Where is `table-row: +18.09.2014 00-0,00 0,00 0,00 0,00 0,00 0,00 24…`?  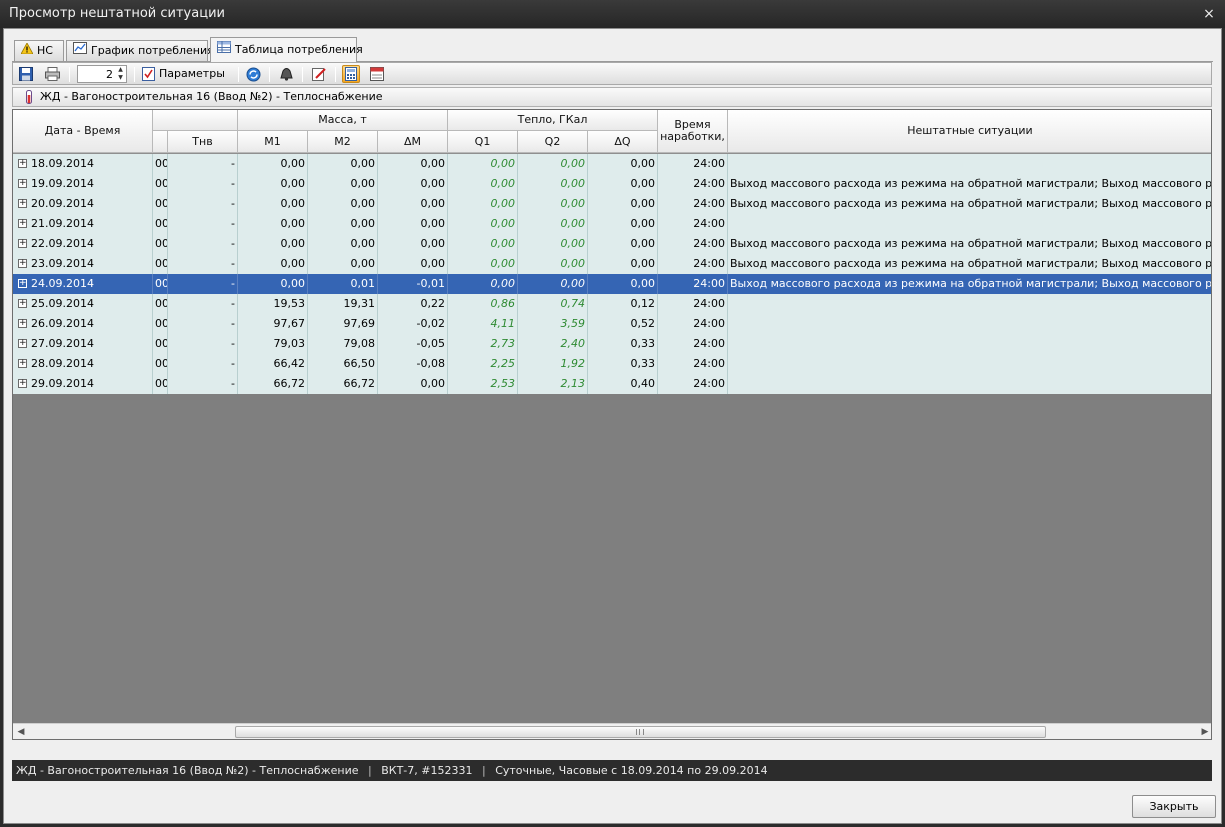 table-row: +18.09.2014 00-0,00 0,00 0,00 0,00 0,00 0,00 24… is located at coordinates (612, 164).